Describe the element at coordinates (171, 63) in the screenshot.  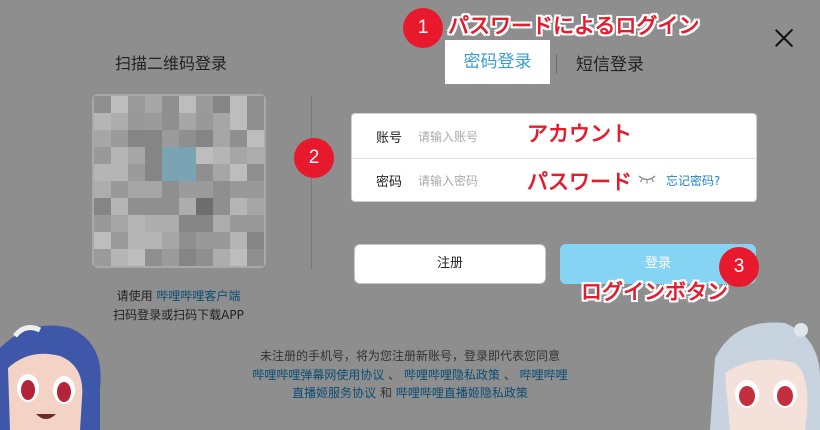
I see `qr-title: 扫描二维码登录` at that location.